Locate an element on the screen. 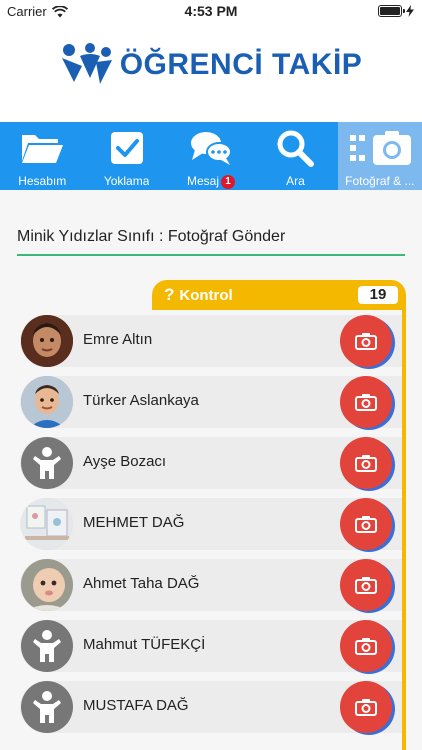 Image resolution: width=422 pixels, height=750 pixels. student-name: MUSTAFA DAĞ is located at coordinates (136, 705).